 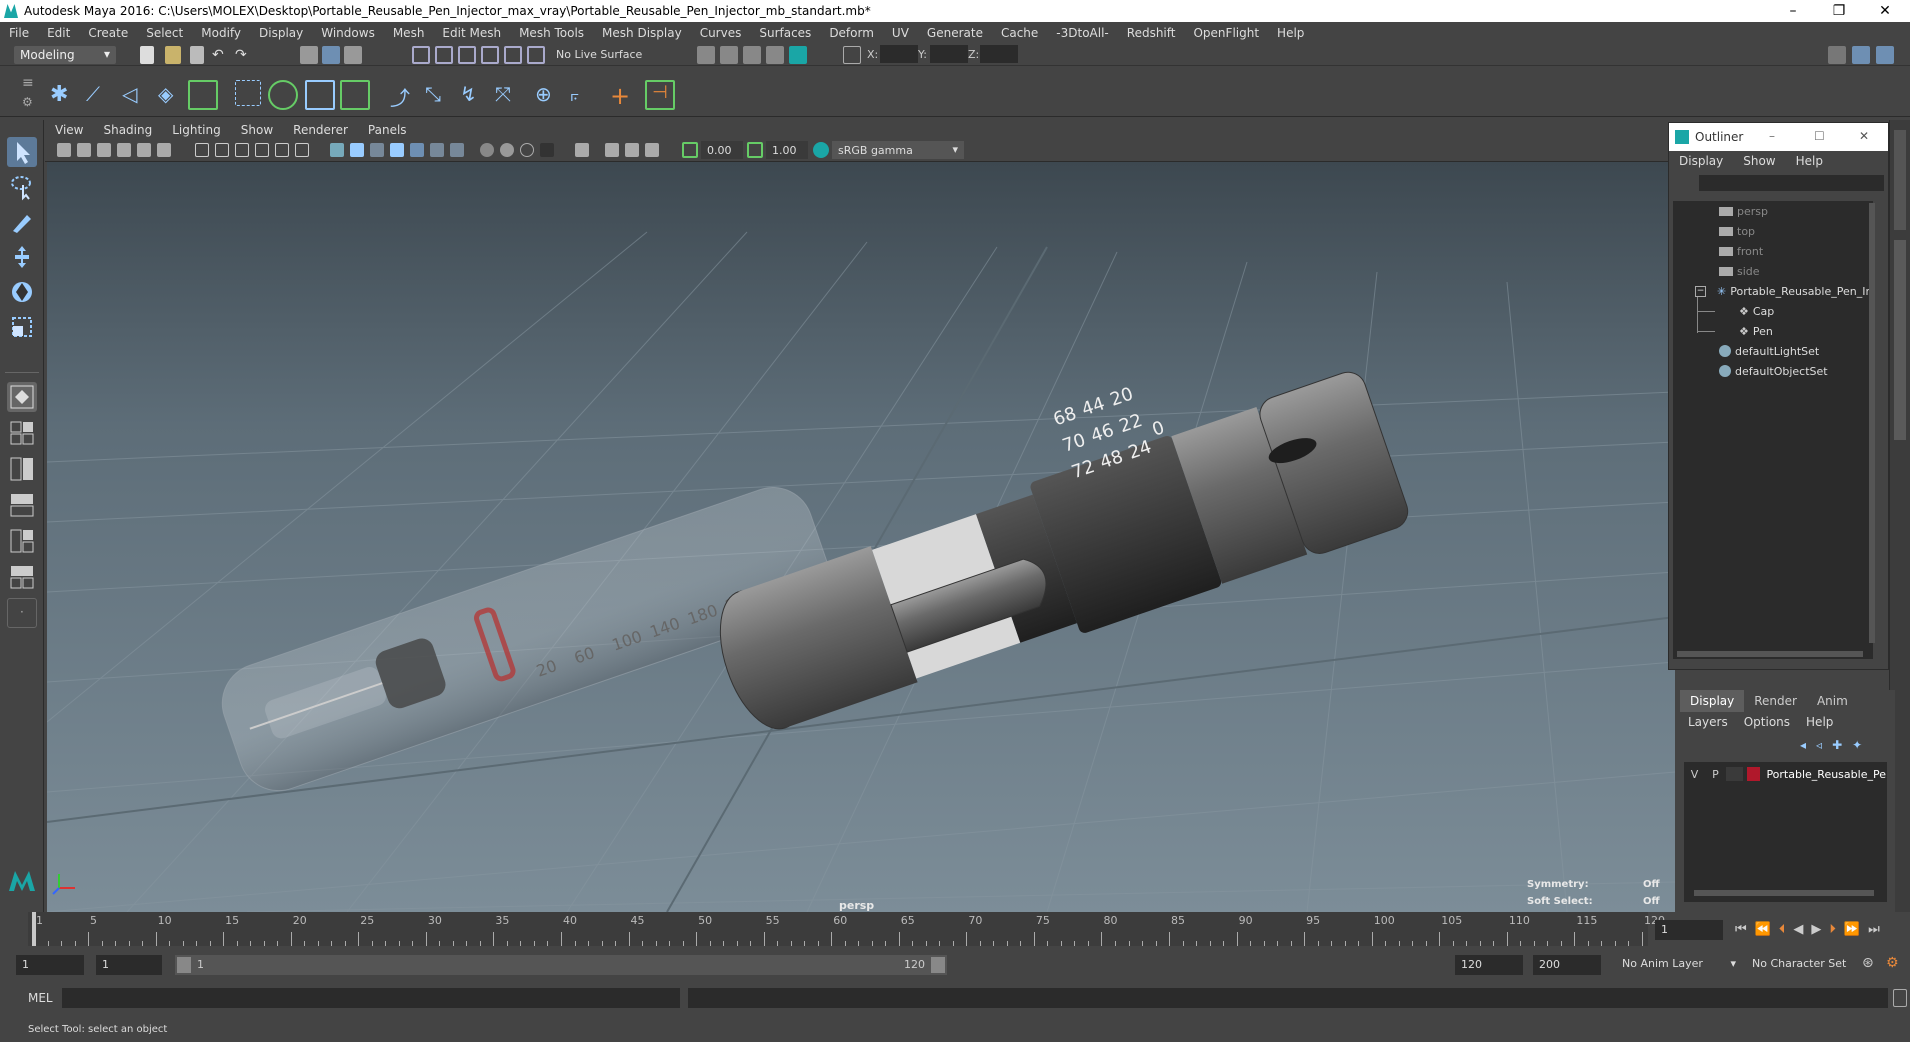 What do you see at coordinates (337, 150) in the screenshot?
I see `wireframe-icon` at bounding box center [337, 150].